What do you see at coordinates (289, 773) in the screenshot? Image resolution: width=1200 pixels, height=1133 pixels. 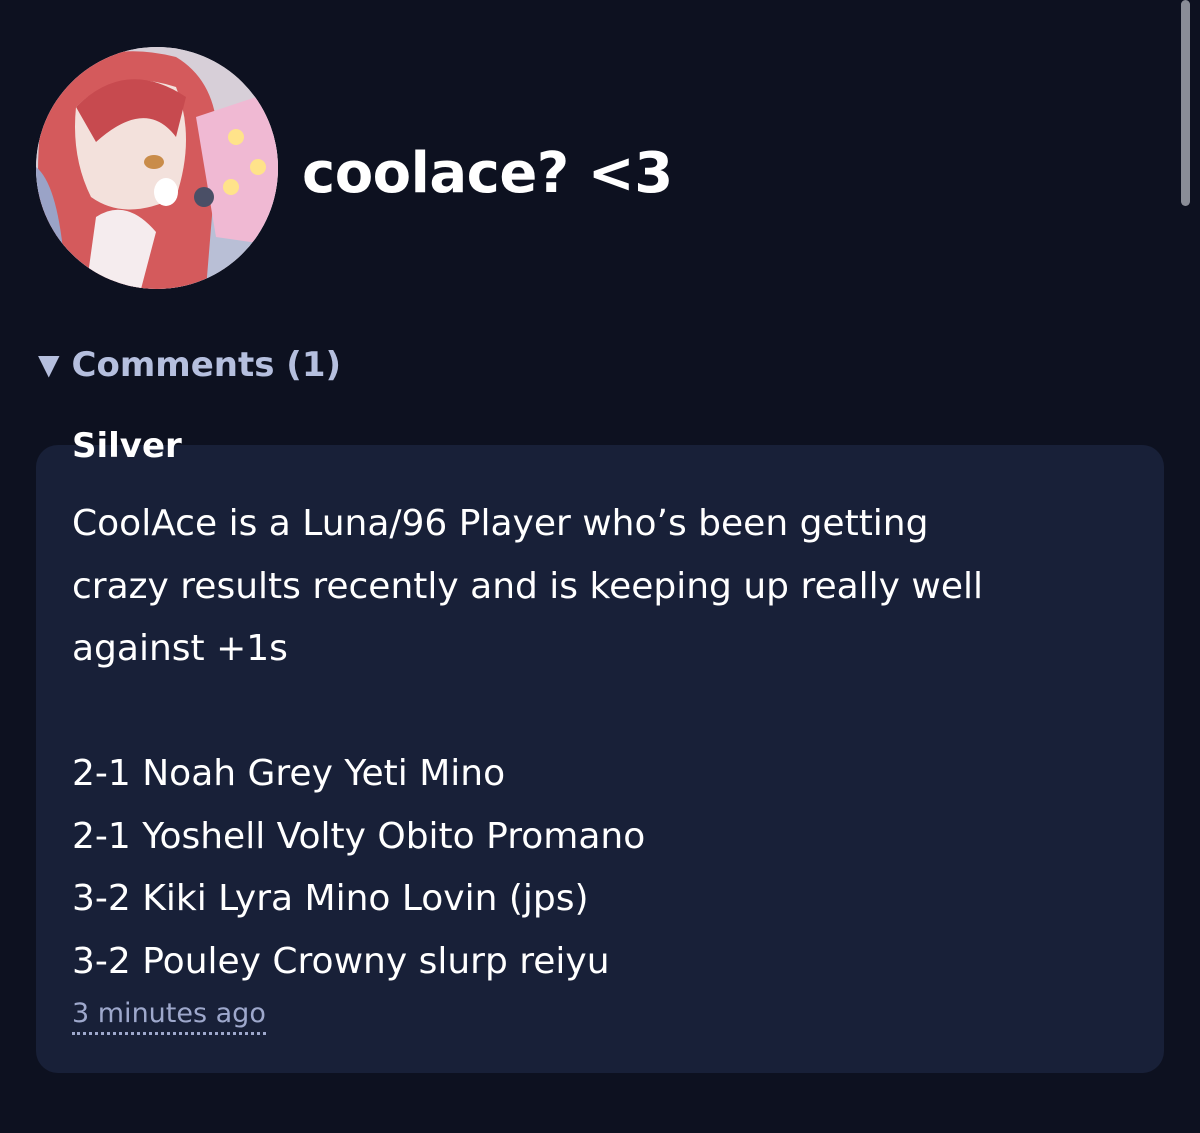 I see `comment-line: 2-1 Noah Grey Yeti Mino` at bounding box center [289, 773].